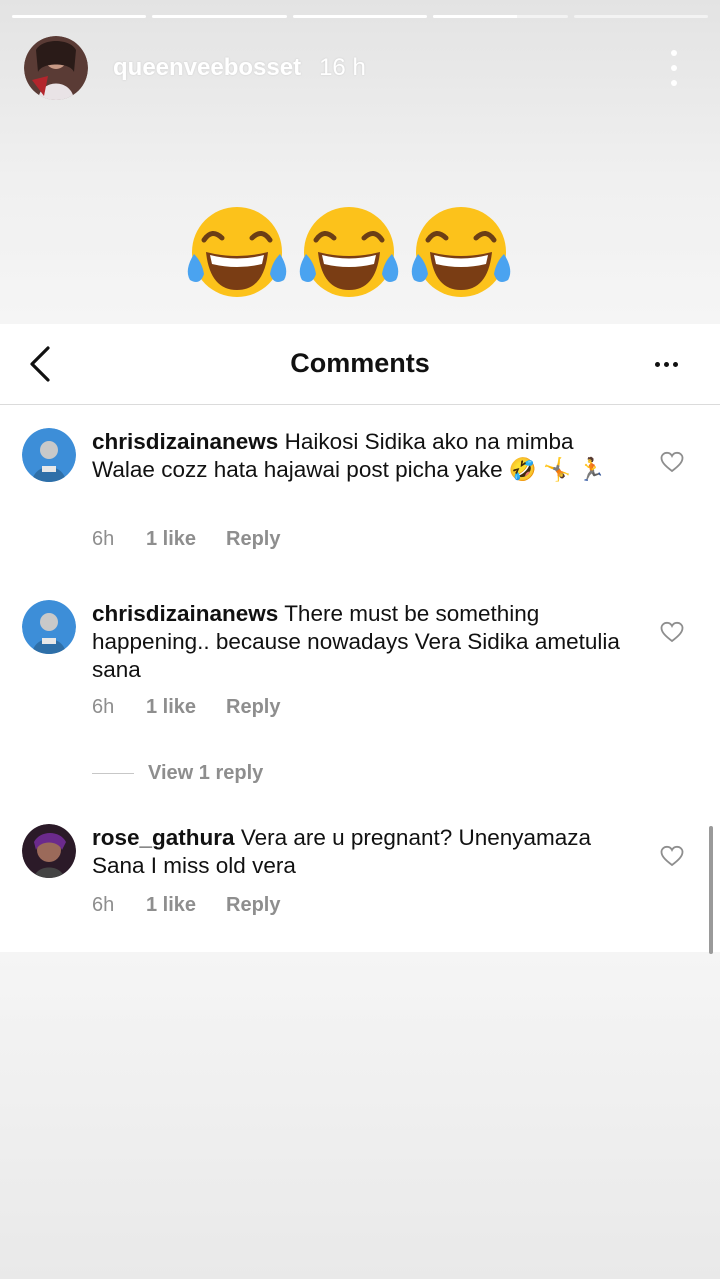 The image size is (720, 1279). I want to click on page-title: Comments, so click(360, 363).